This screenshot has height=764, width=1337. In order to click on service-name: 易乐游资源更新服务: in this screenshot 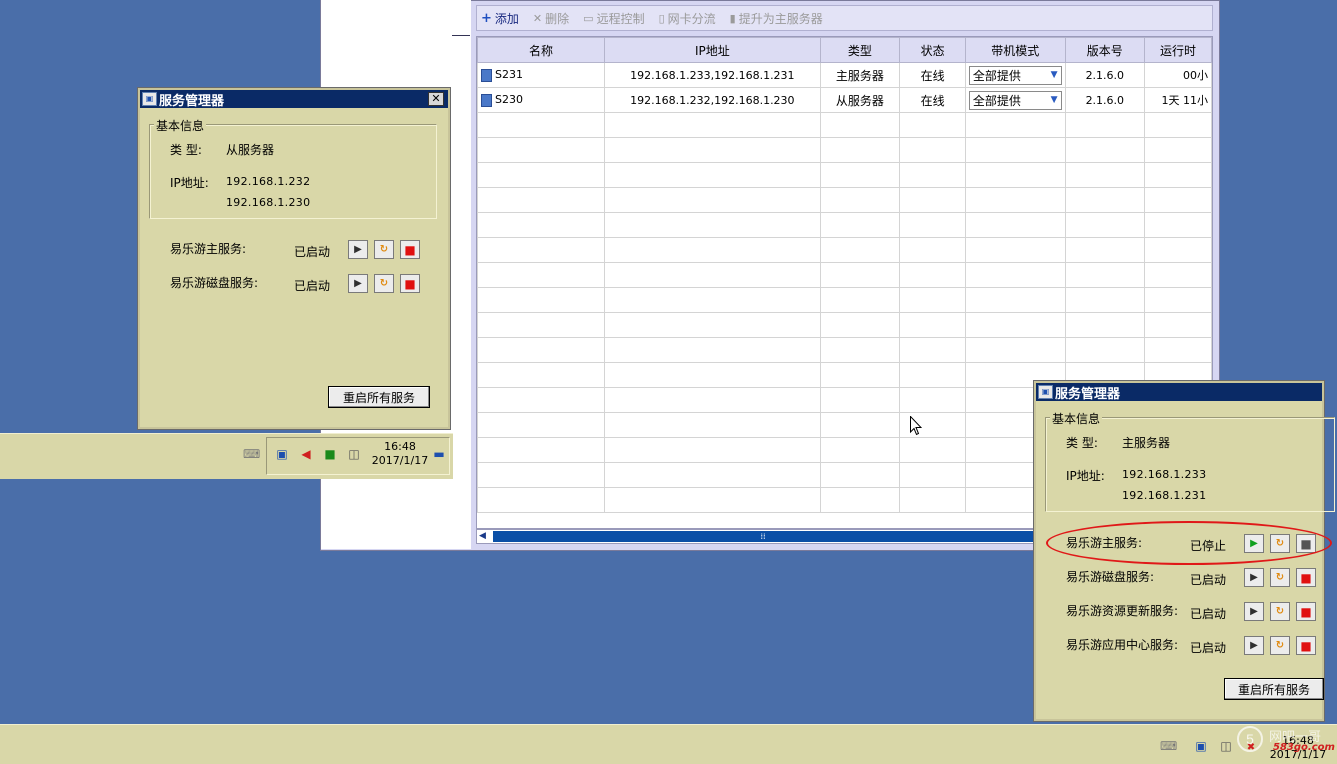, I will do `click(1122, 611)`.